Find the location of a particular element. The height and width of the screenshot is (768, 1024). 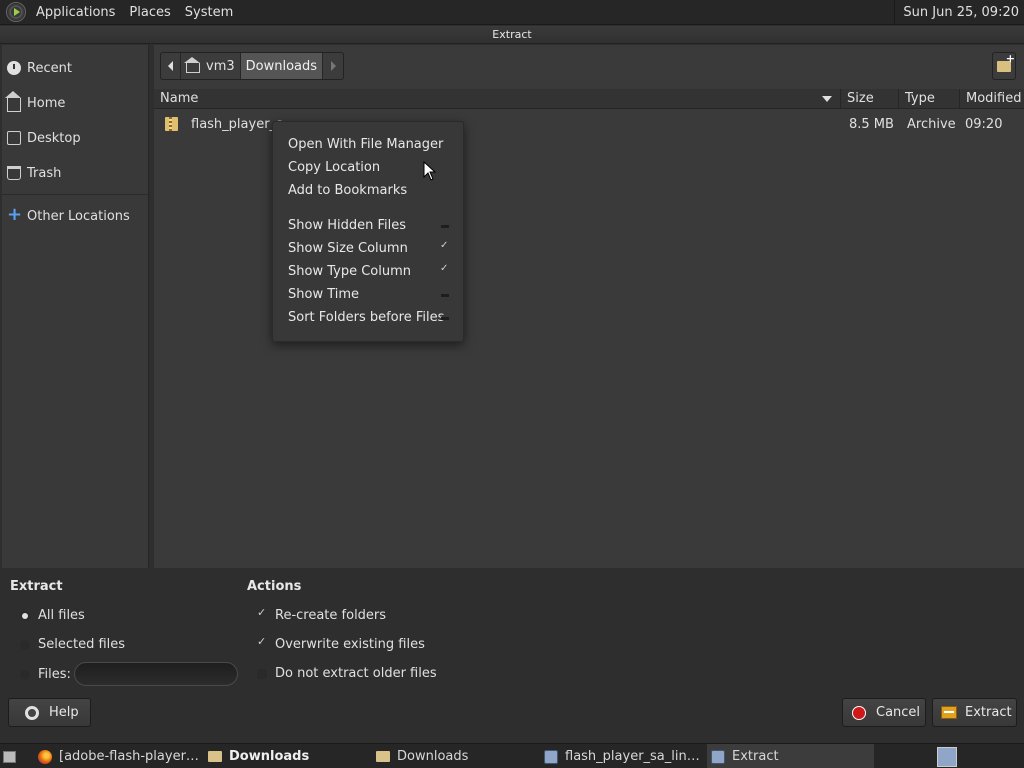

cancel-button: Cancel is located at coordinates (884, 712).